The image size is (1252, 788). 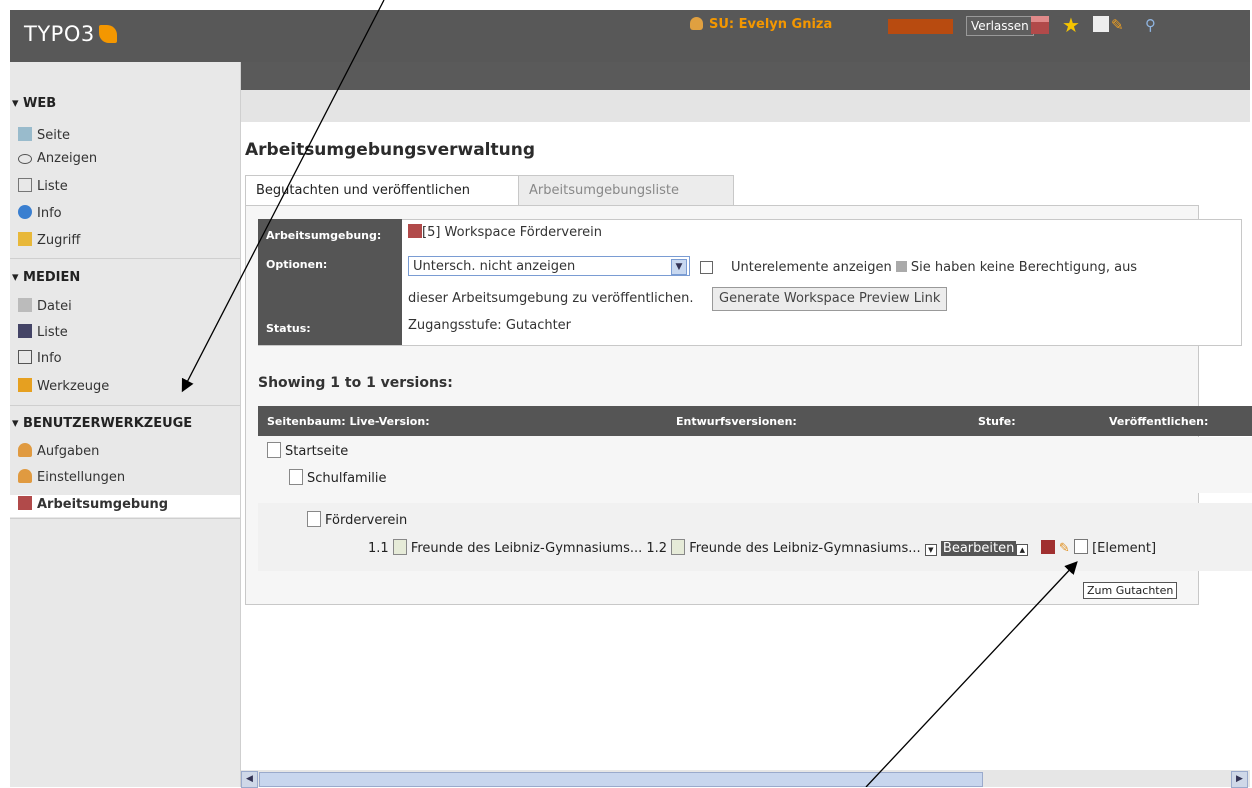 I want to click on nav-einstellungen: Einstellungen, so click(x=71, y=478).